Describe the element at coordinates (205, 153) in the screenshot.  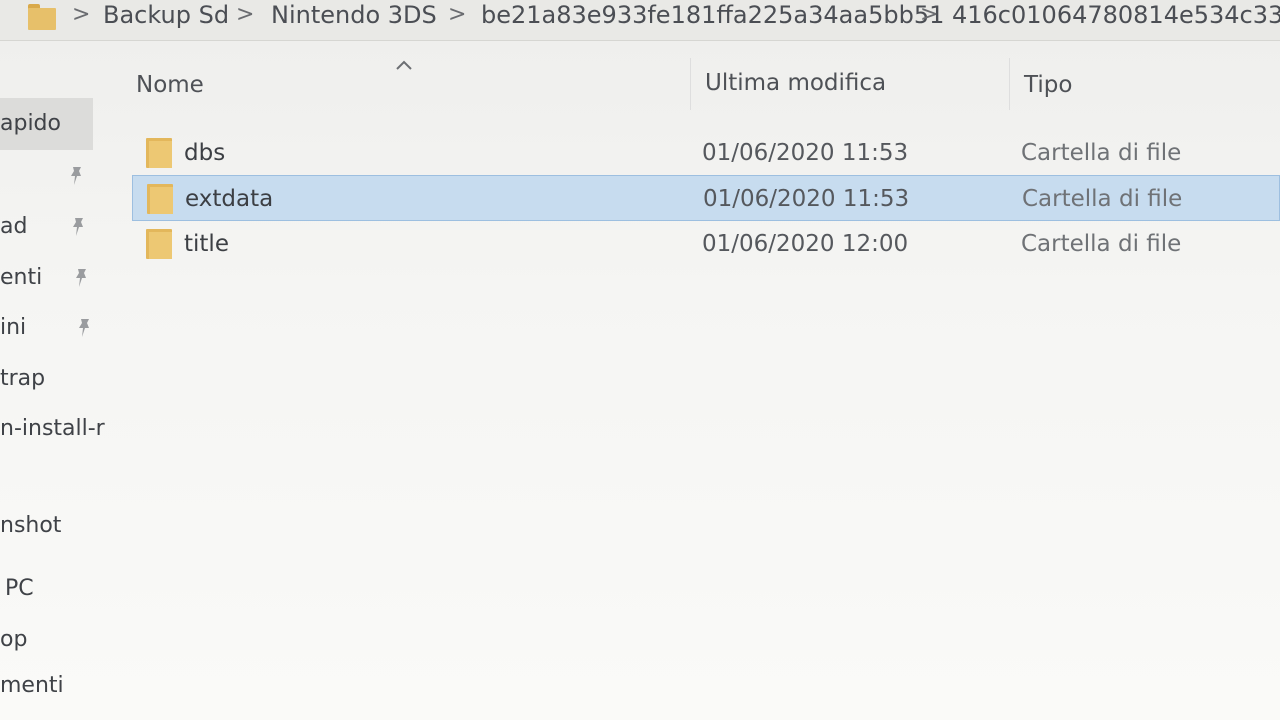
I see `file-name: dbs` at that location.